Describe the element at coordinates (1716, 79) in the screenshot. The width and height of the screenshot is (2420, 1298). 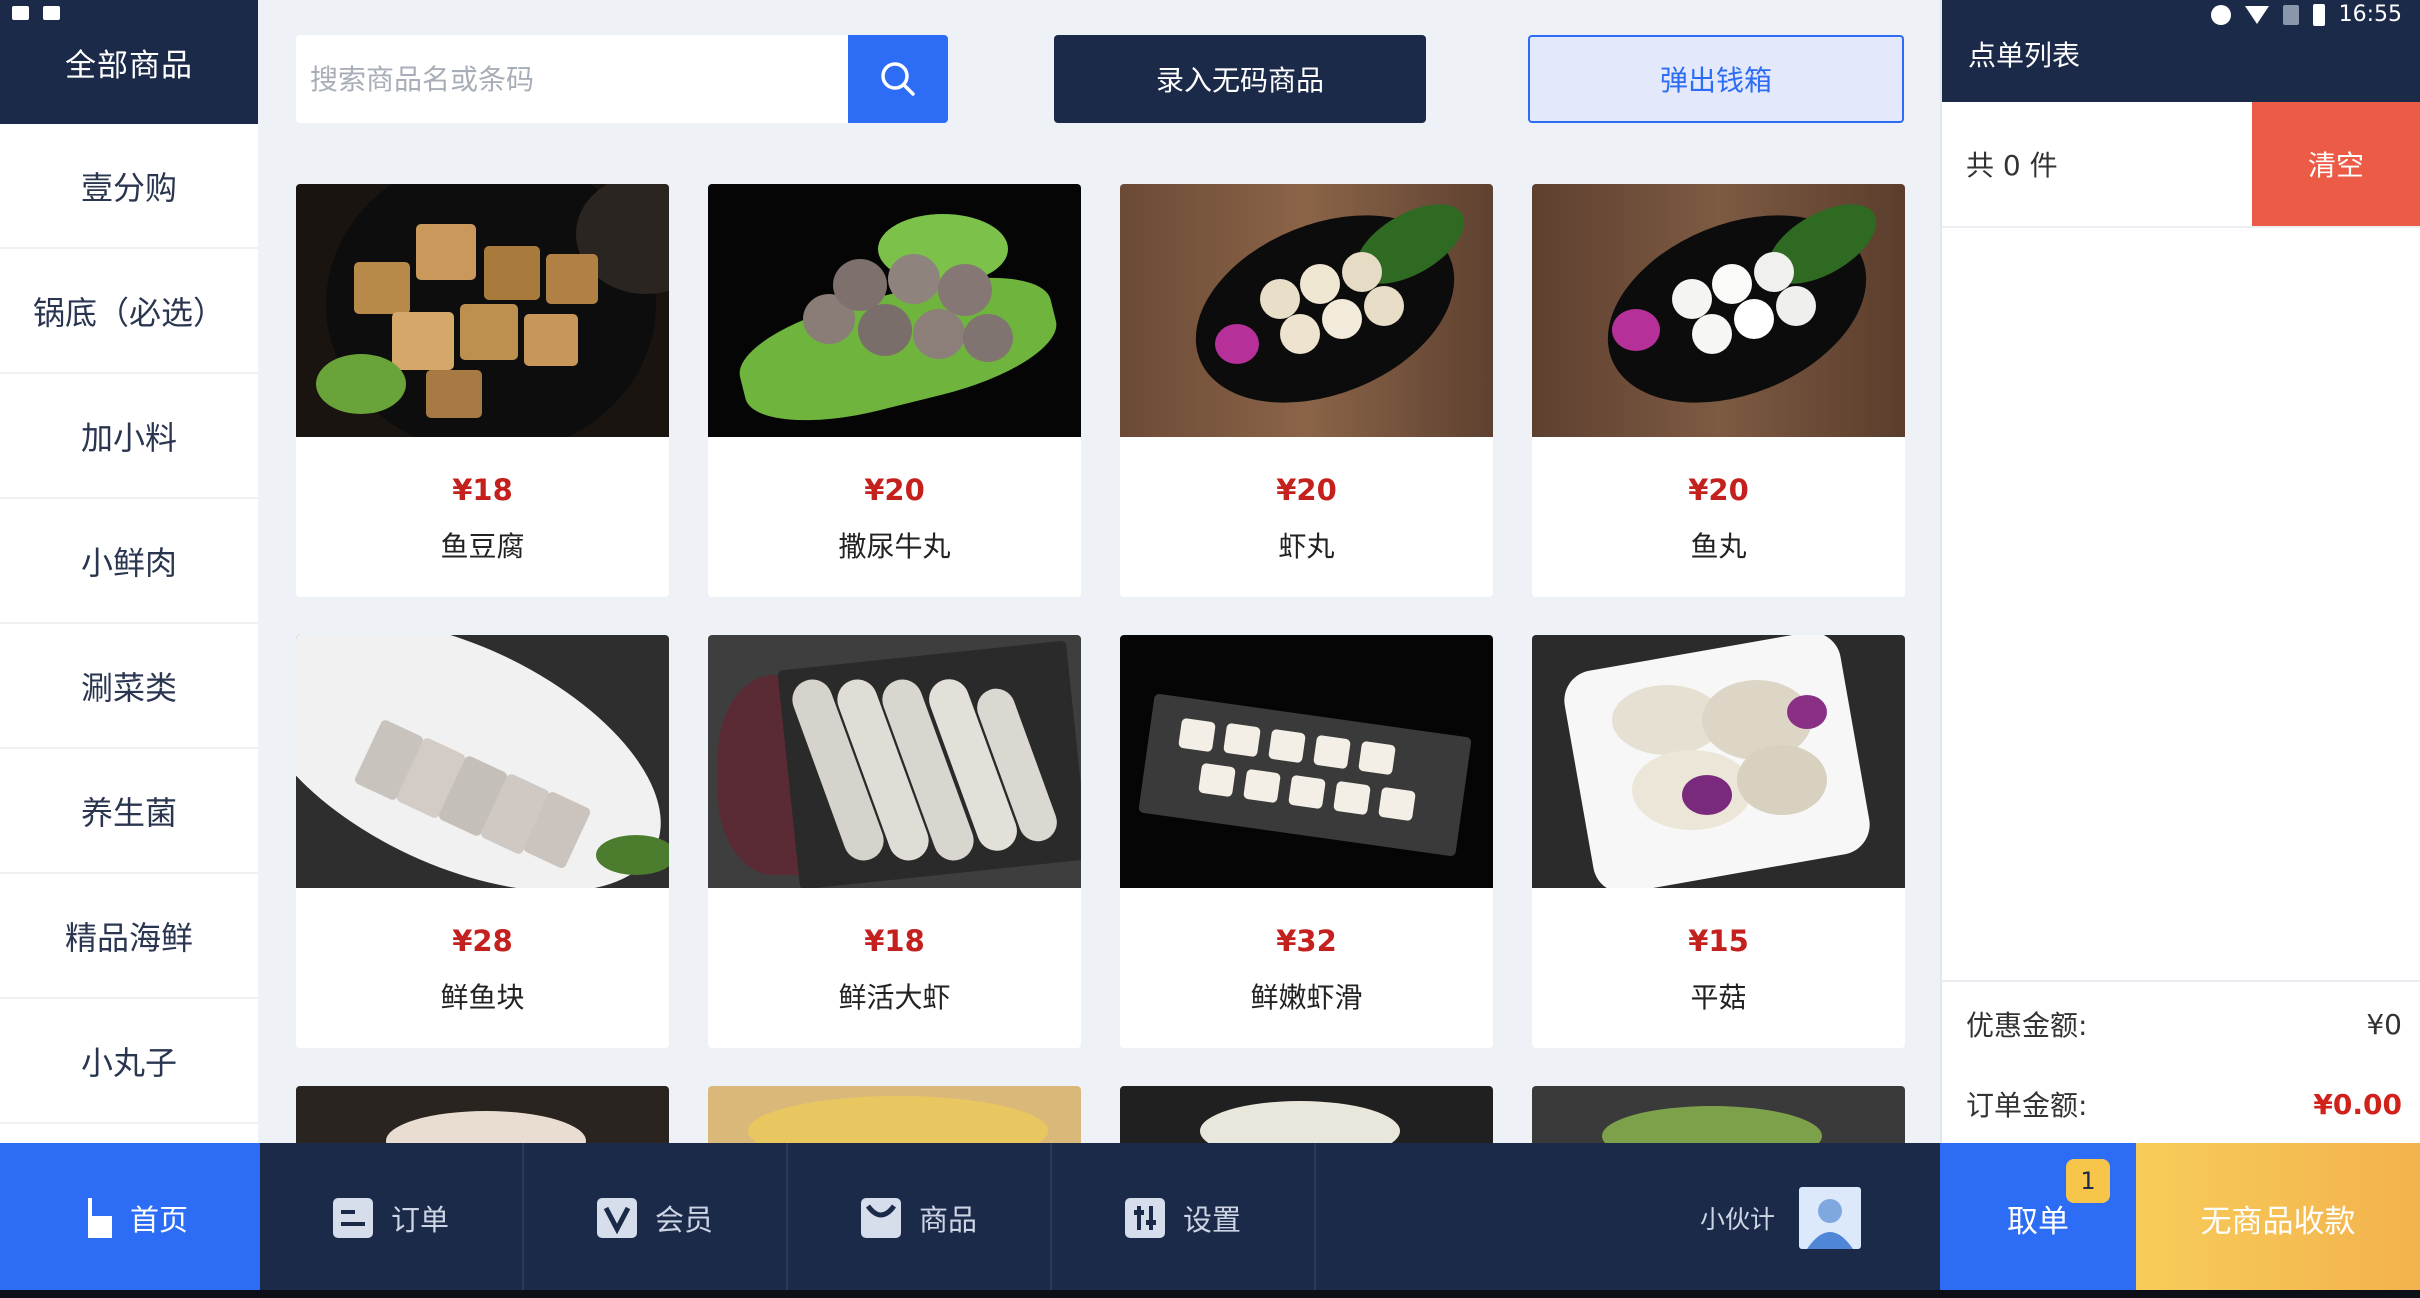
I see `open-cash-drawer-button: 弹出钱箱` at that location.